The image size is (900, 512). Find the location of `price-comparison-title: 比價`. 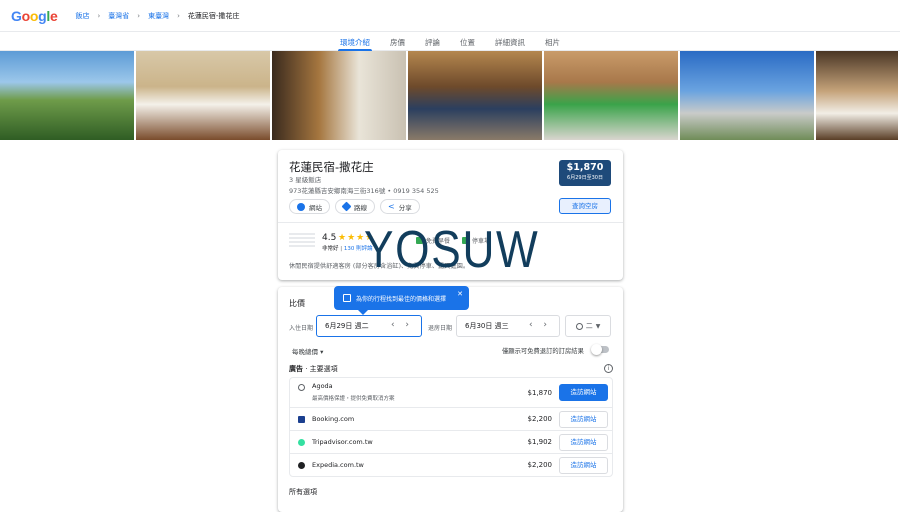

price-comparison-title: 比價 is located at coordinates (297, 303).